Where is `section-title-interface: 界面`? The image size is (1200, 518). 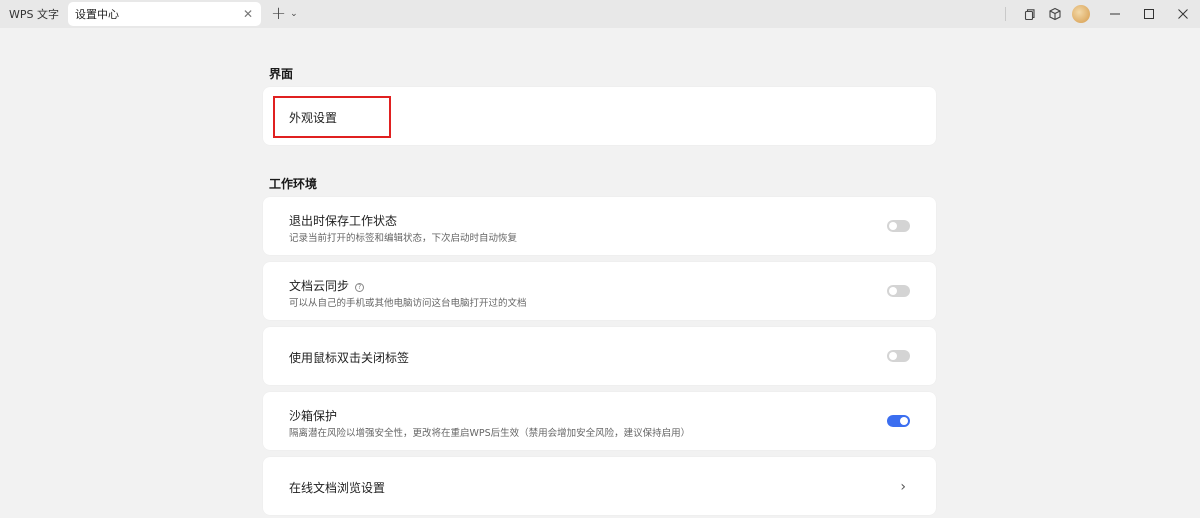 section-title-interface: 界面 is located at coordinates (281, 74).